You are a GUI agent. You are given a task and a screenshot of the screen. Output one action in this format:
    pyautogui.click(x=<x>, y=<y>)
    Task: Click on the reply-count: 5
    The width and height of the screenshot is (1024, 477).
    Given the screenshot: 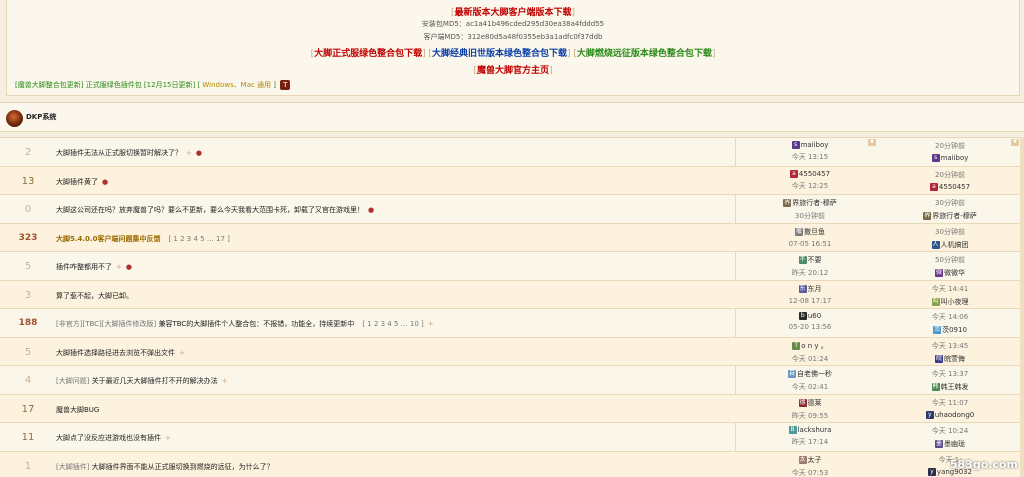 What is the action you would take?
    pyautogui.click(x=28, y=352)
    